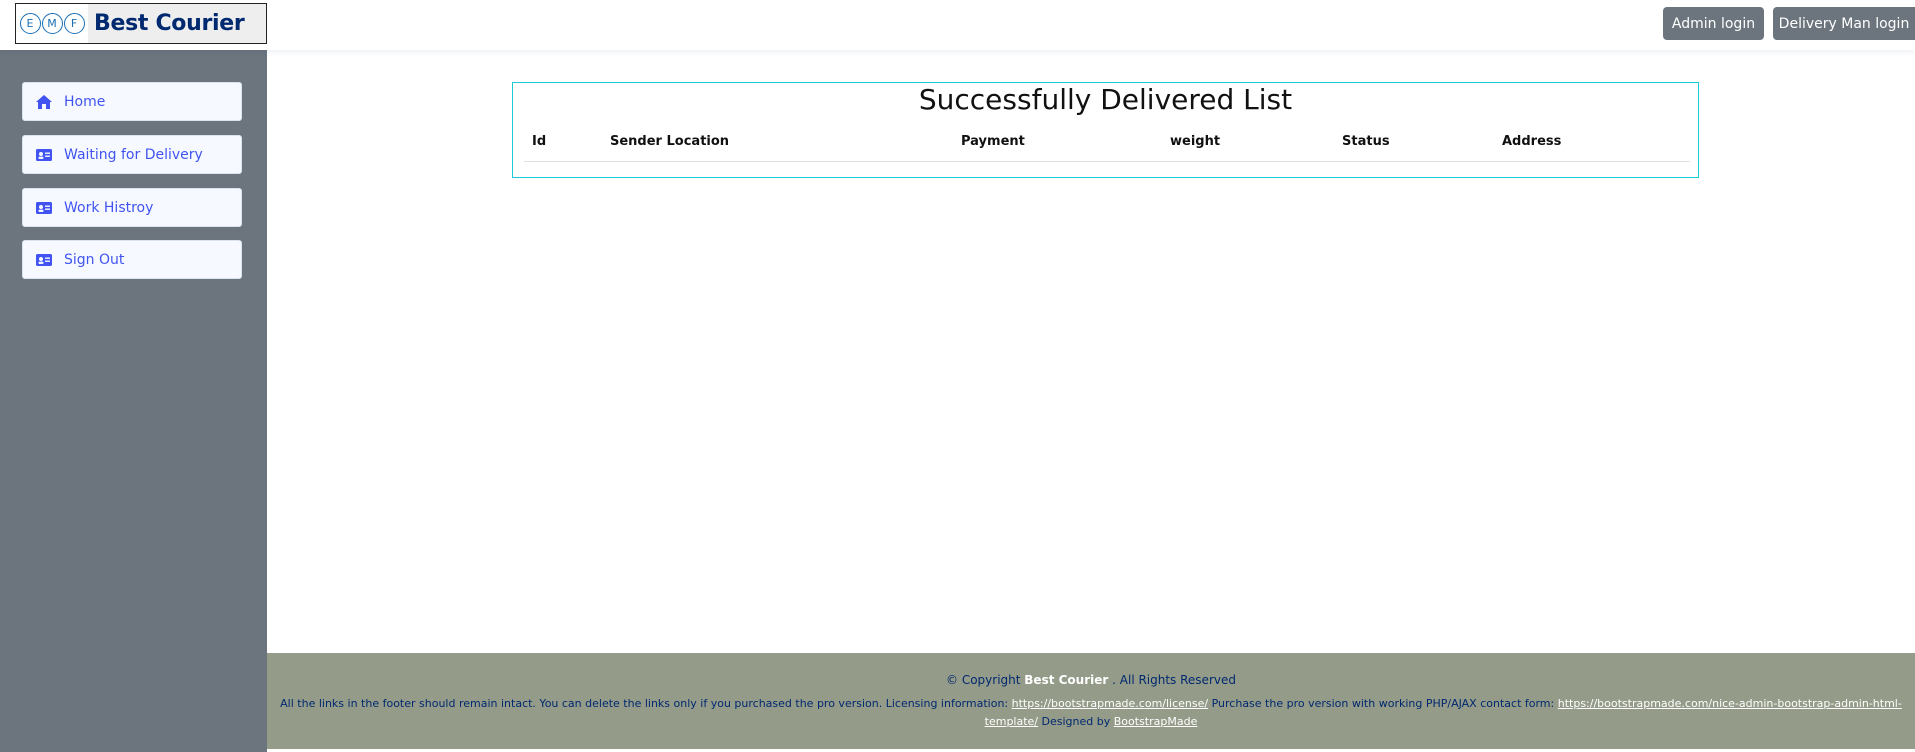  I want to click on brand-name: Best Courier, so click(169, 23).